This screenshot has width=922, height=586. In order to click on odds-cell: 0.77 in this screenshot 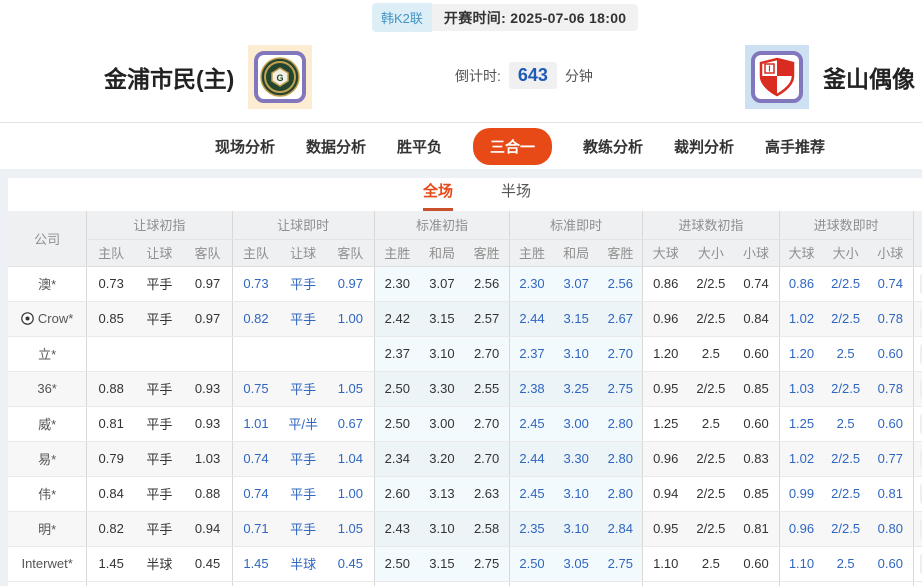, I will do `click(890, 459)`.